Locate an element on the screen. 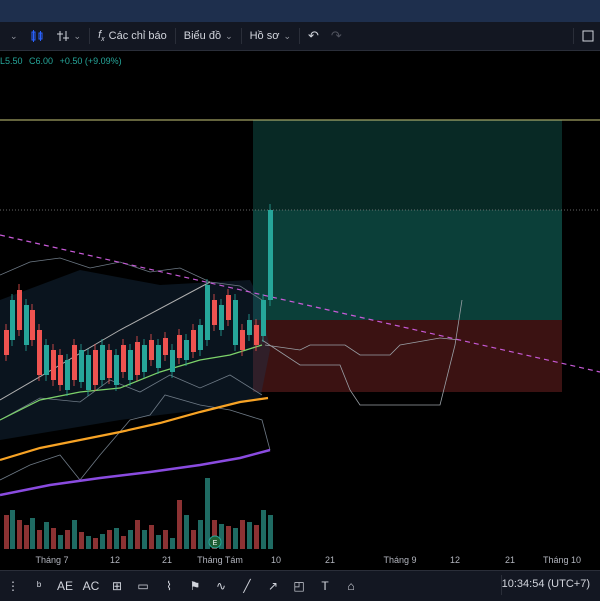 Image resolution: width=600 pixels, height=601 pixels. time-axis-label: Tháng 9 is located at coordinates (400, 560).